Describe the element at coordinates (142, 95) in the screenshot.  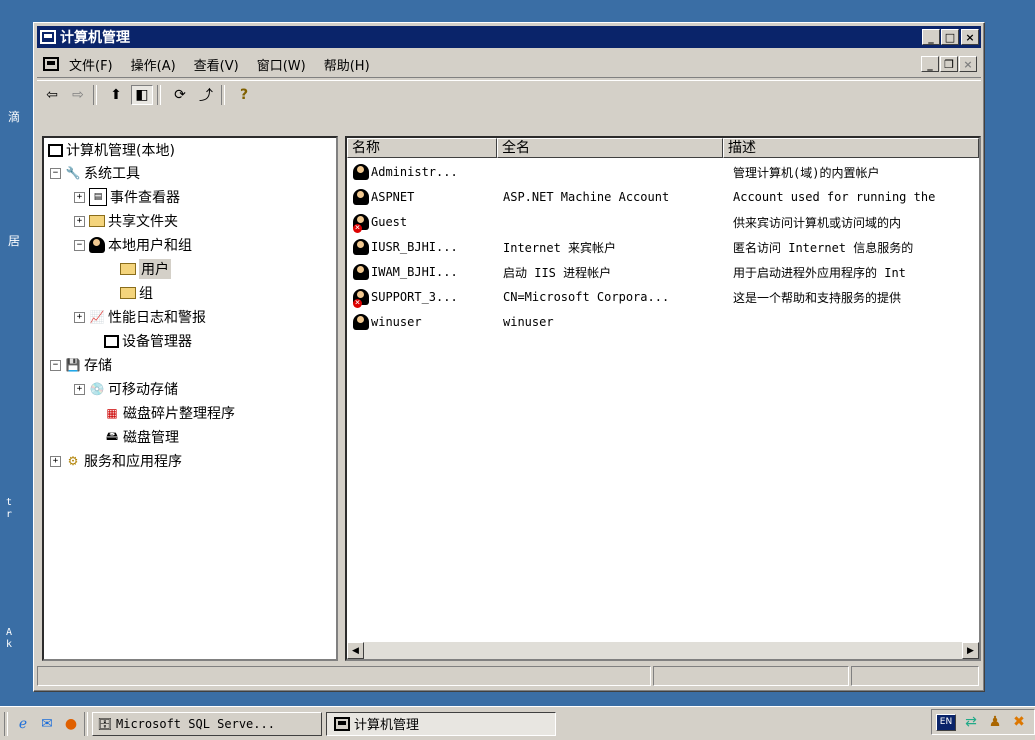
I see `show-hide-tree-icon: ◧` at that location.